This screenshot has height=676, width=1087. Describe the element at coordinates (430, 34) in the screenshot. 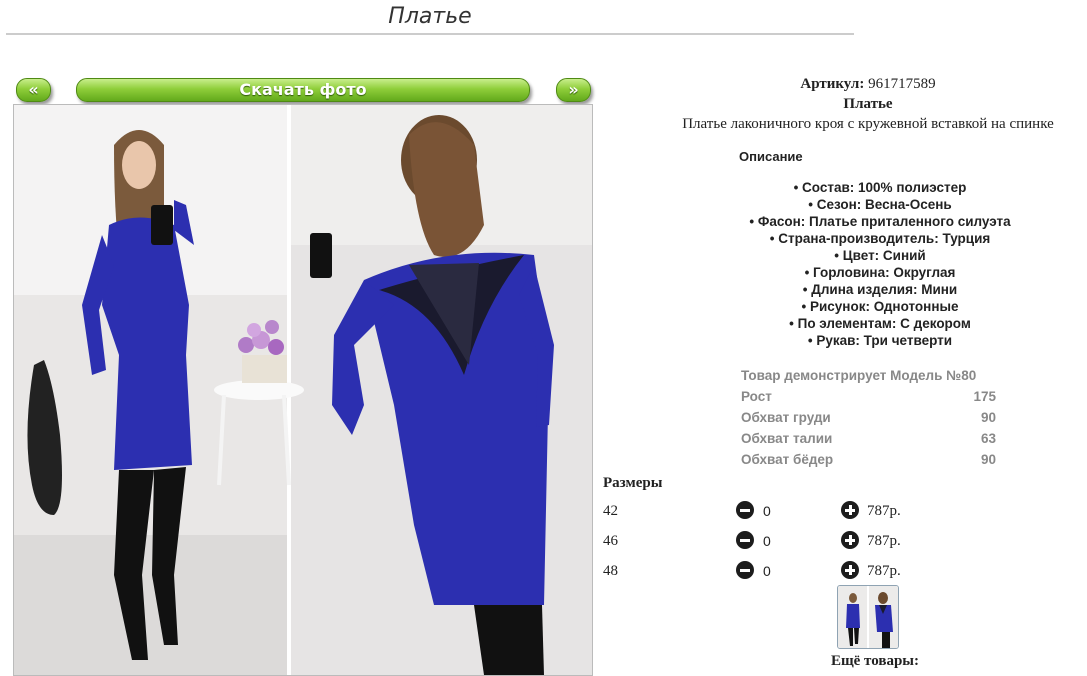

I see `title-divider` at that location.